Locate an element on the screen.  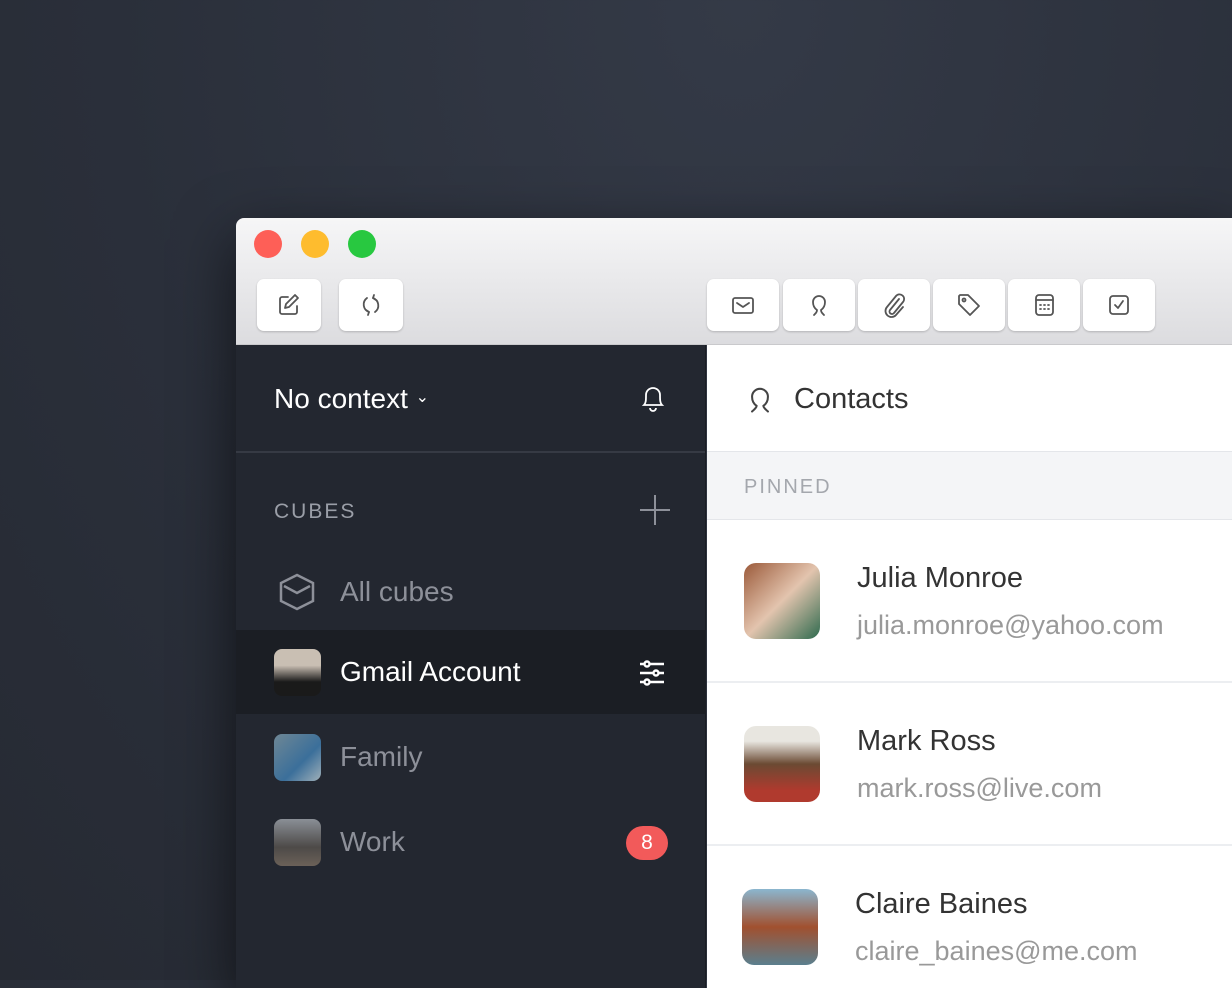
contact-name: Claire Baines is located at coordinates (941, 904).